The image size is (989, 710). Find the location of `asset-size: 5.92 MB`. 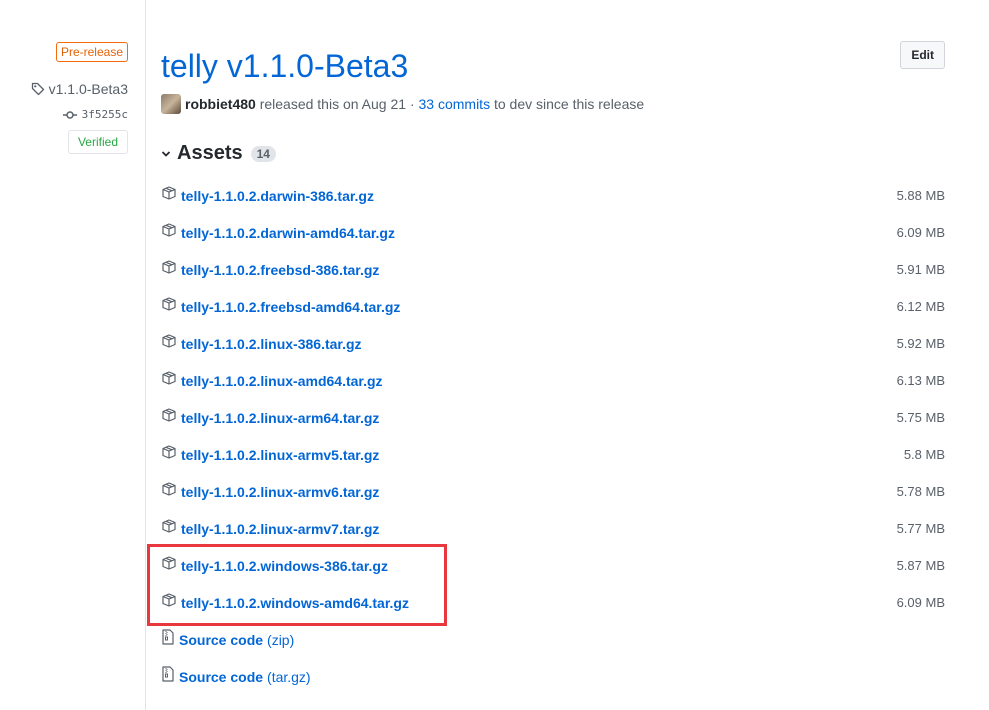

asset-size: 5.92 MB is located at coordinates (920, 343).